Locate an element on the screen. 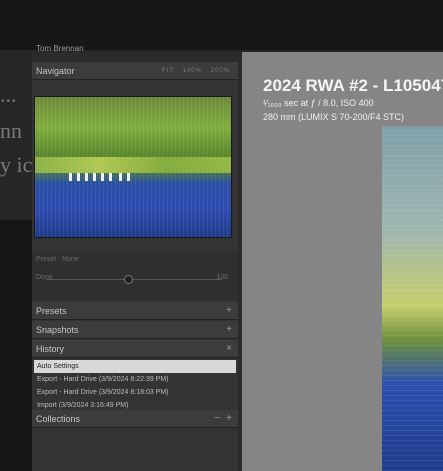  zoom-100: 100% is located at coordinates (192, 71).